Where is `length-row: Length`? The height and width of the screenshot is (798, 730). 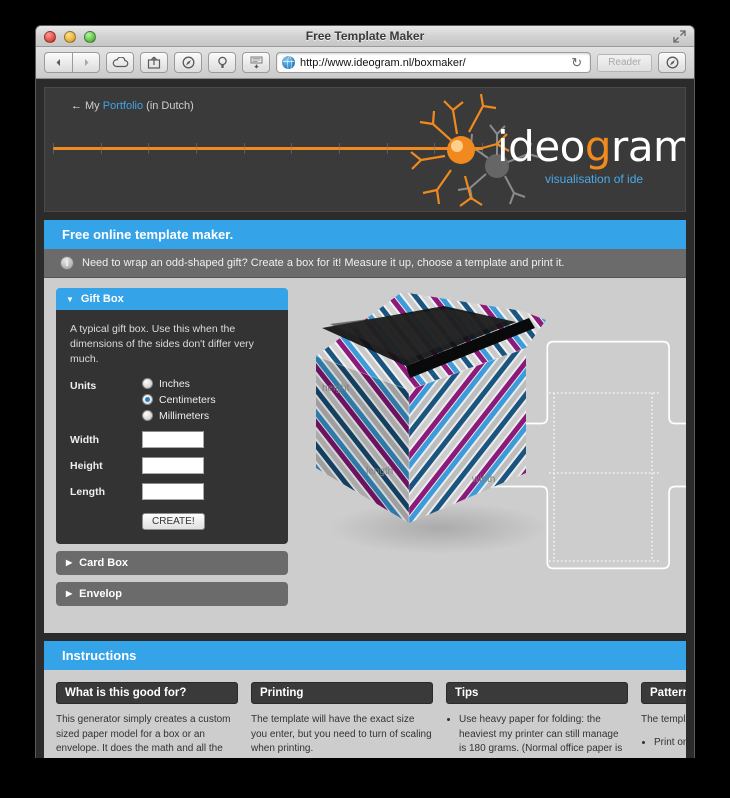
length-row: Length is located at coordinates (172, 491).